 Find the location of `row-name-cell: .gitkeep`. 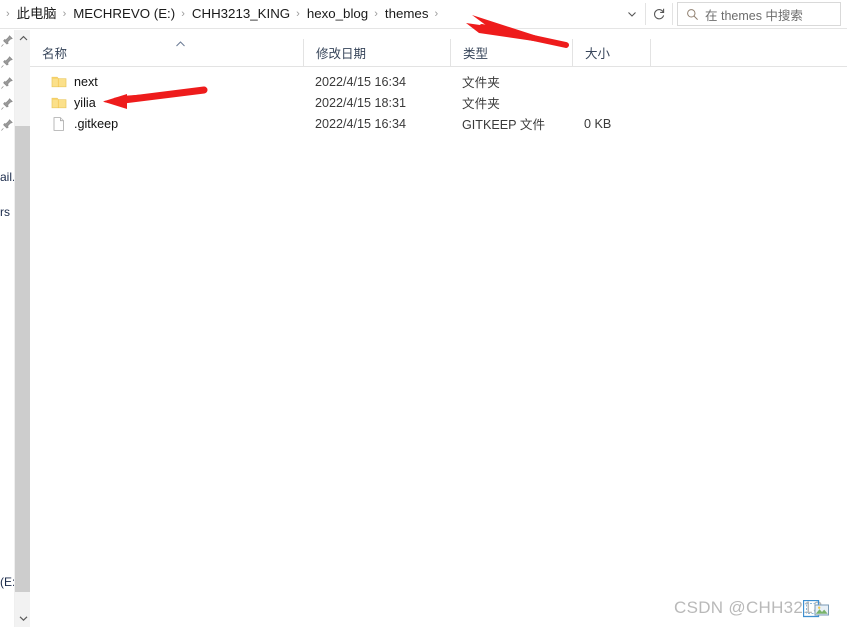

row-name-cell: .gitkeep is located at coordinates (166, 123).